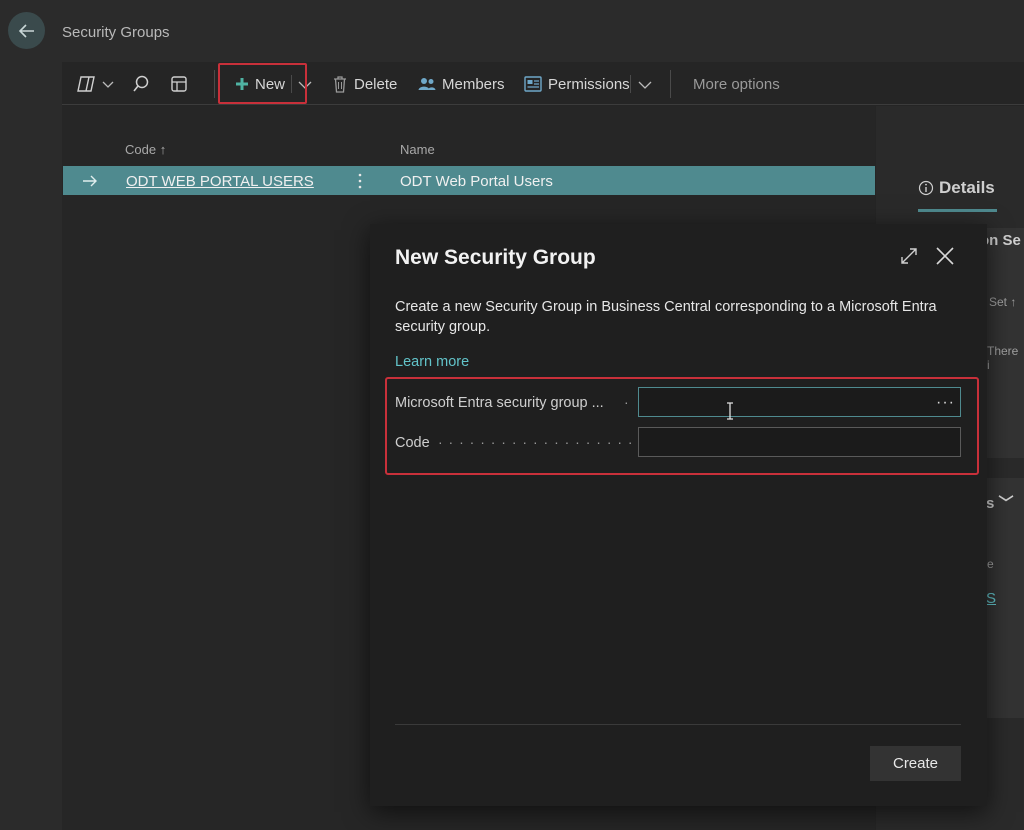  What do you see at coordinates (1000, 502) in the screenshot?
I see `factbox-title: s ﹀` at bounding box center [1000, 502].